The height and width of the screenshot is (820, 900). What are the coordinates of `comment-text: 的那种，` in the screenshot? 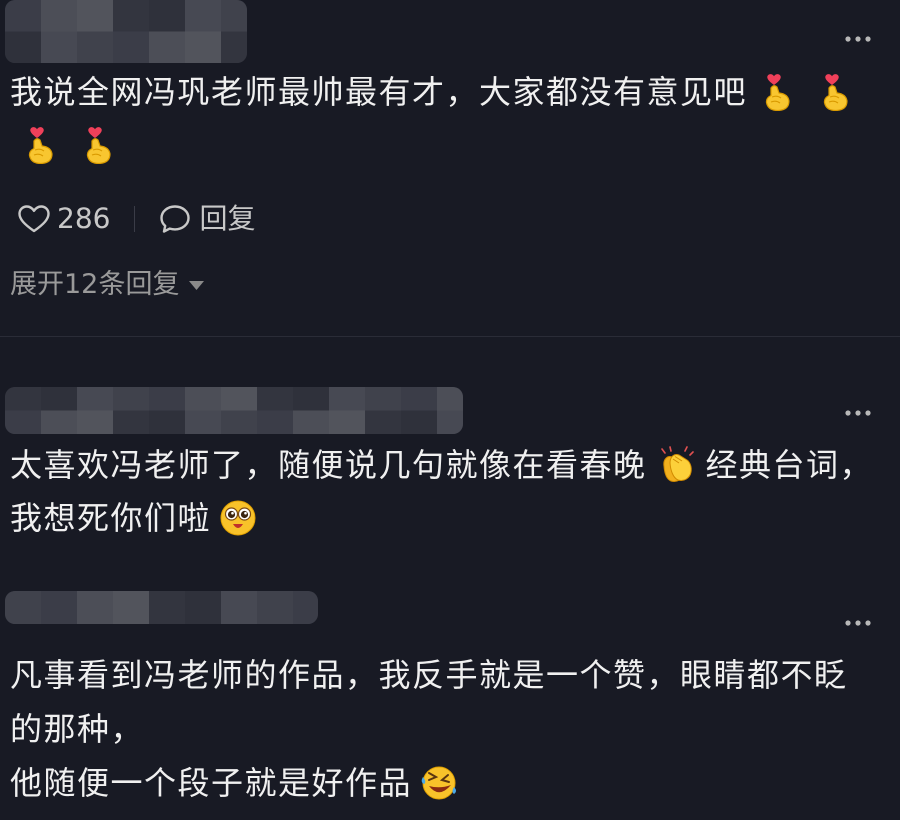 It's located at (77, 729).